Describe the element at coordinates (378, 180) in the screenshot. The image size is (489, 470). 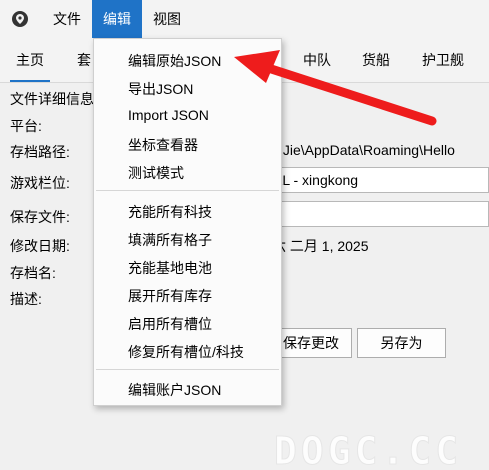
I see `game-slot-select: AL - xingkong` at that location.